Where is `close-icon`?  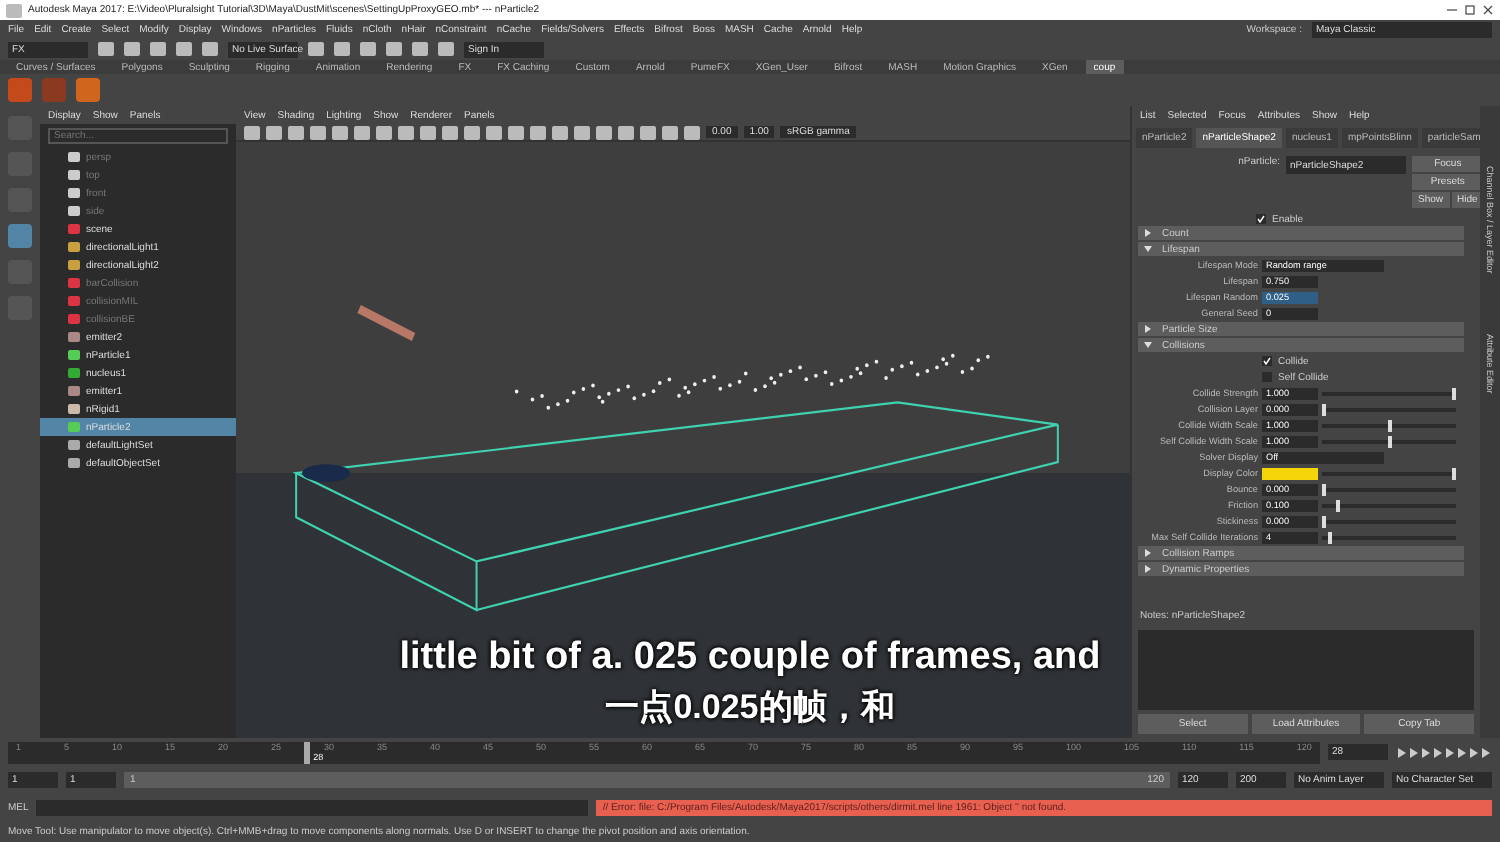
close-icon is located at coordinates (1488, 10).